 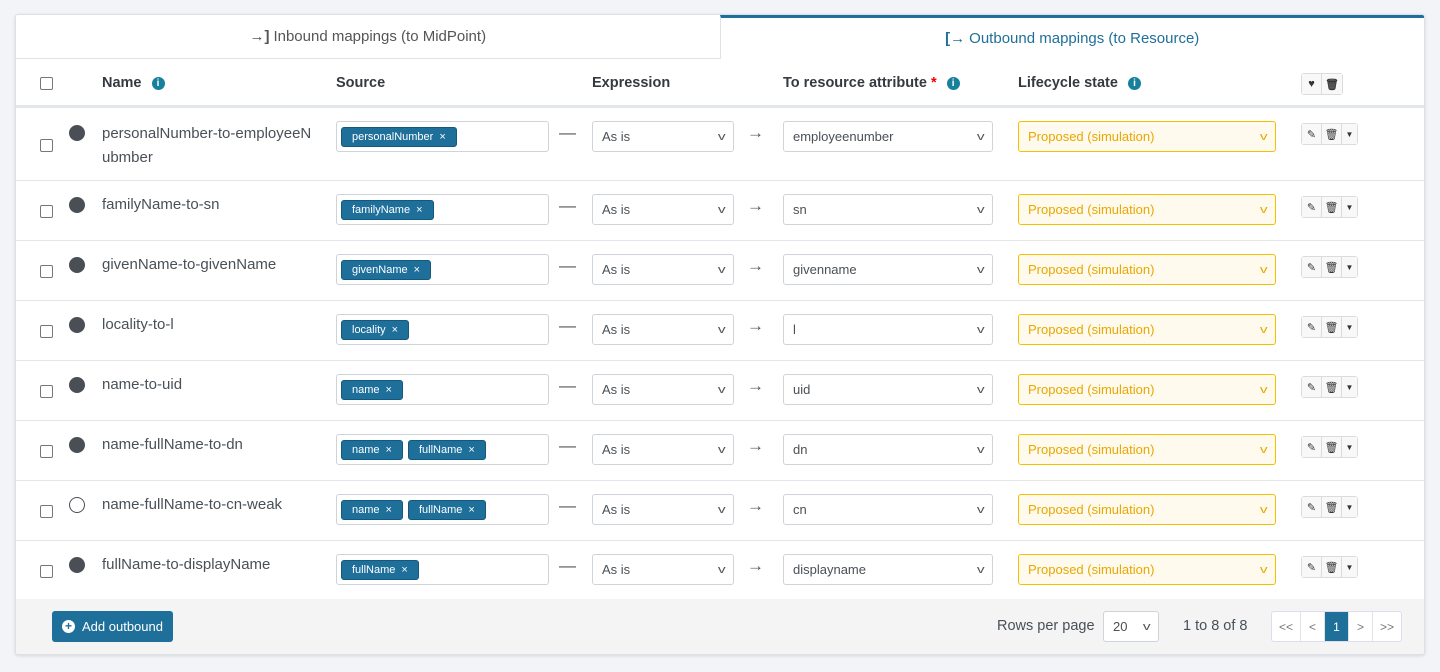 I want to click on page-button: <<, so click(x=1287, y=626).